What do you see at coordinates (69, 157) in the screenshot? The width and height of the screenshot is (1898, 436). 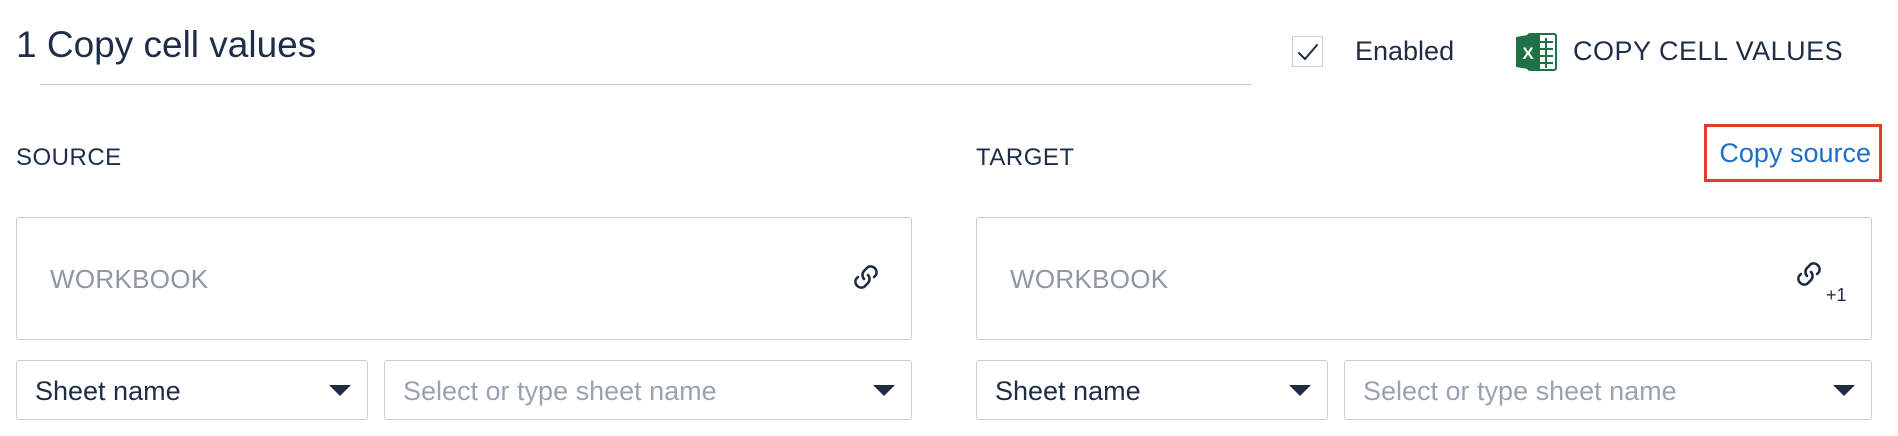 I see `source-header: SOURCE` at bounding box center [69, 157].